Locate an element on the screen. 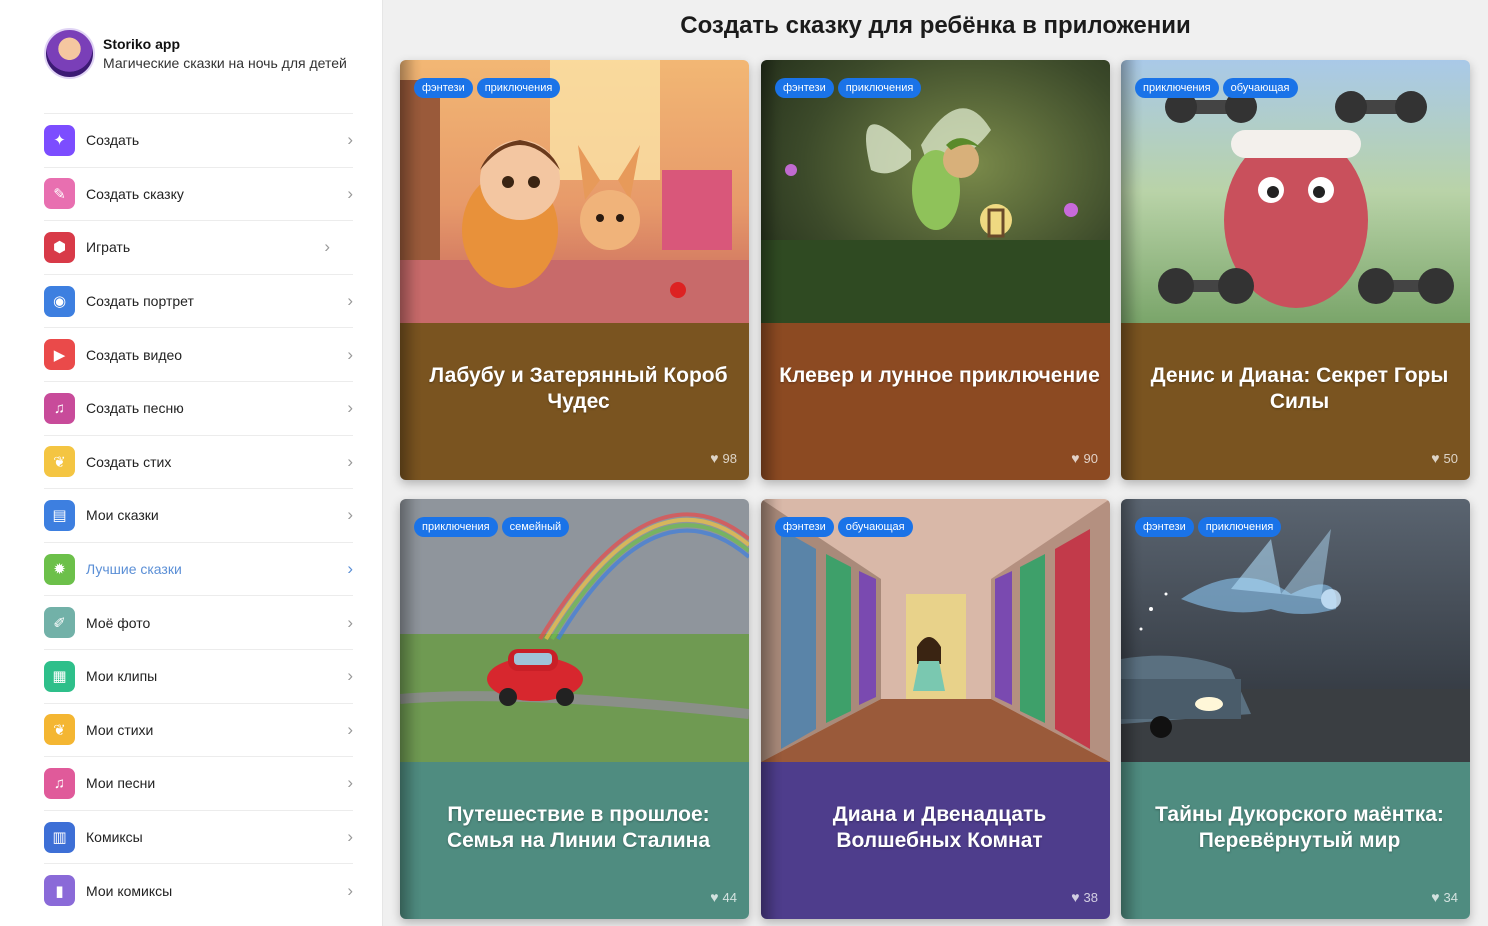 This screenshot has height=926, width=1488. story-title: Лабубу и Затерянный Короб Чудес is located at coordinates (578, 388).